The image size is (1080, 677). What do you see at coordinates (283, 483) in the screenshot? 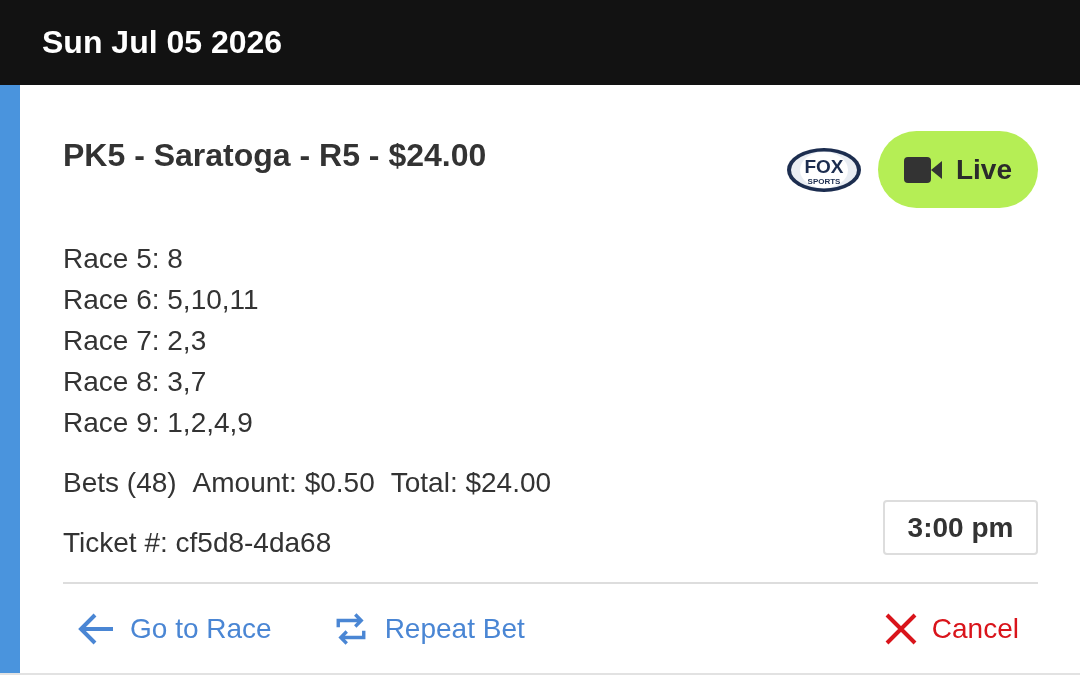
I see `bet-summary-item: Amount: $0.50` at bounding box center [283, 483].